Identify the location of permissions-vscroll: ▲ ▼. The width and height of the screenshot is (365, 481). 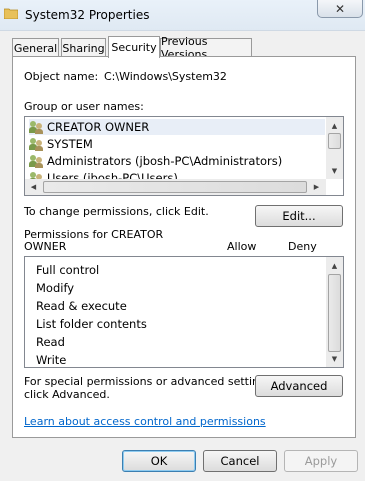
(334, 312).